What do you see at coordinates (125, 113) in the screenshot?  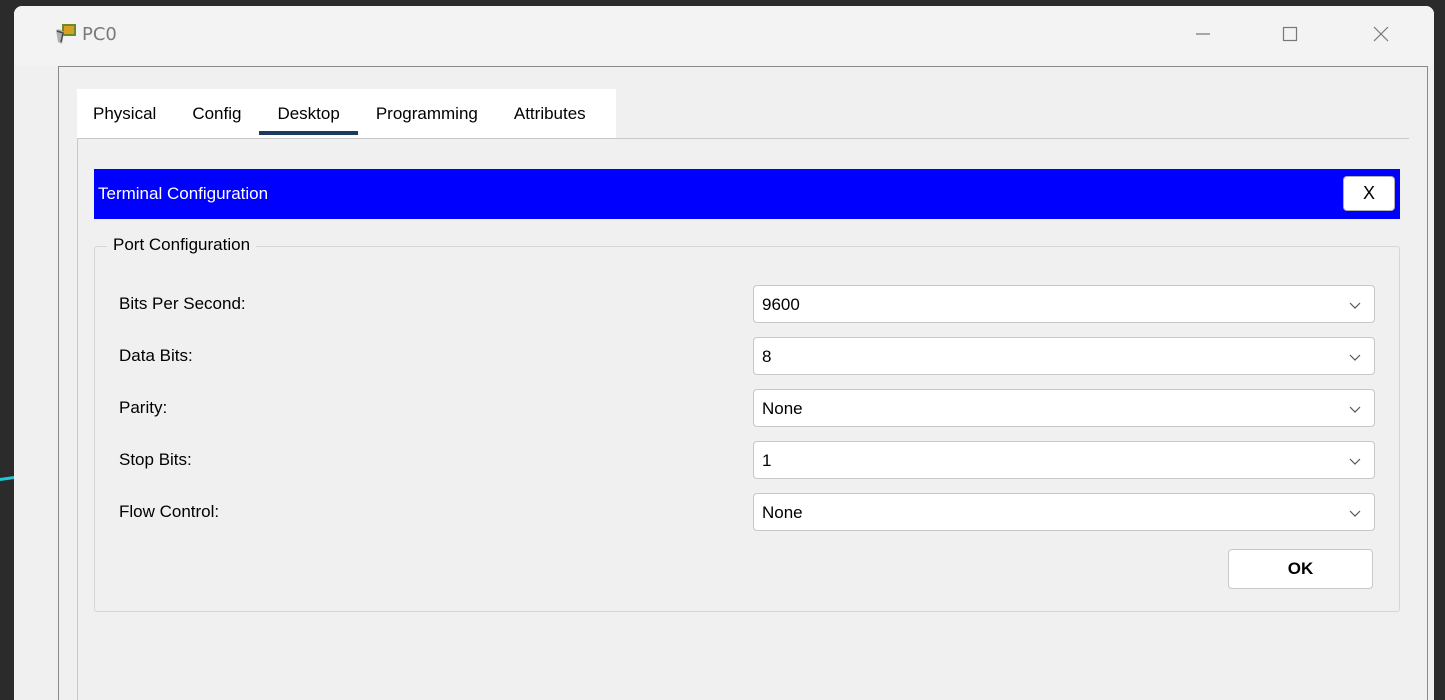 I see `tab-physical: Physical` at bounding box center [125, 113].